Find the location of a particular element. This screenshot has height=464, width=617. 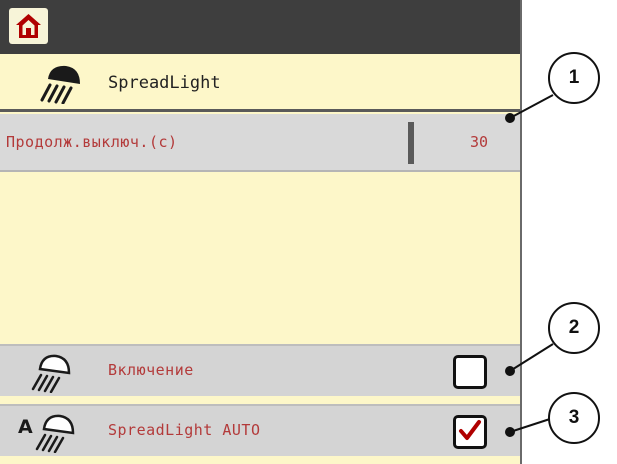

callout-leader-lines is located at coordinates (529, 265).